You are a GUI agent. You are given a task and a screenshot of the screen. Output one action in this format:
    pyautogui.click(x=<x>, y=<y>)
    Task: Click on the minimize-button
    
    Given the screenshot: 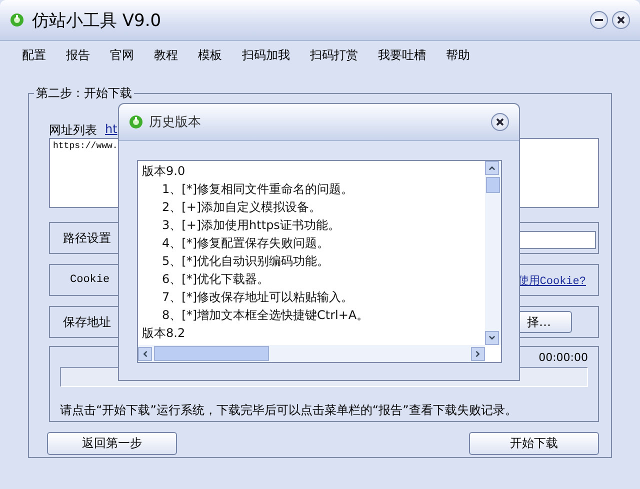 What is the action you would take?
    pyautogui.click(x=599, y=20)
    